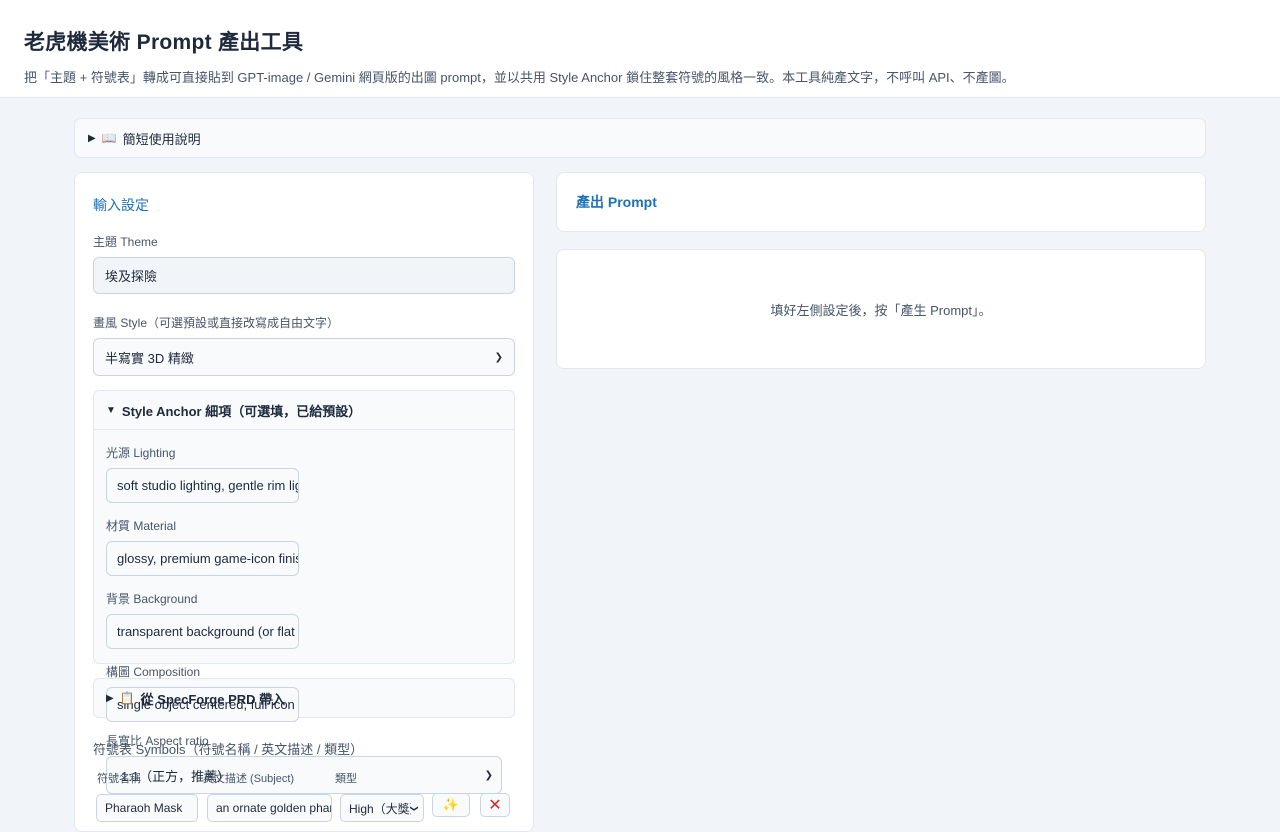  I want to click on page-title: 老虎機美術 Prompt 產出工具, so click(164, 42).